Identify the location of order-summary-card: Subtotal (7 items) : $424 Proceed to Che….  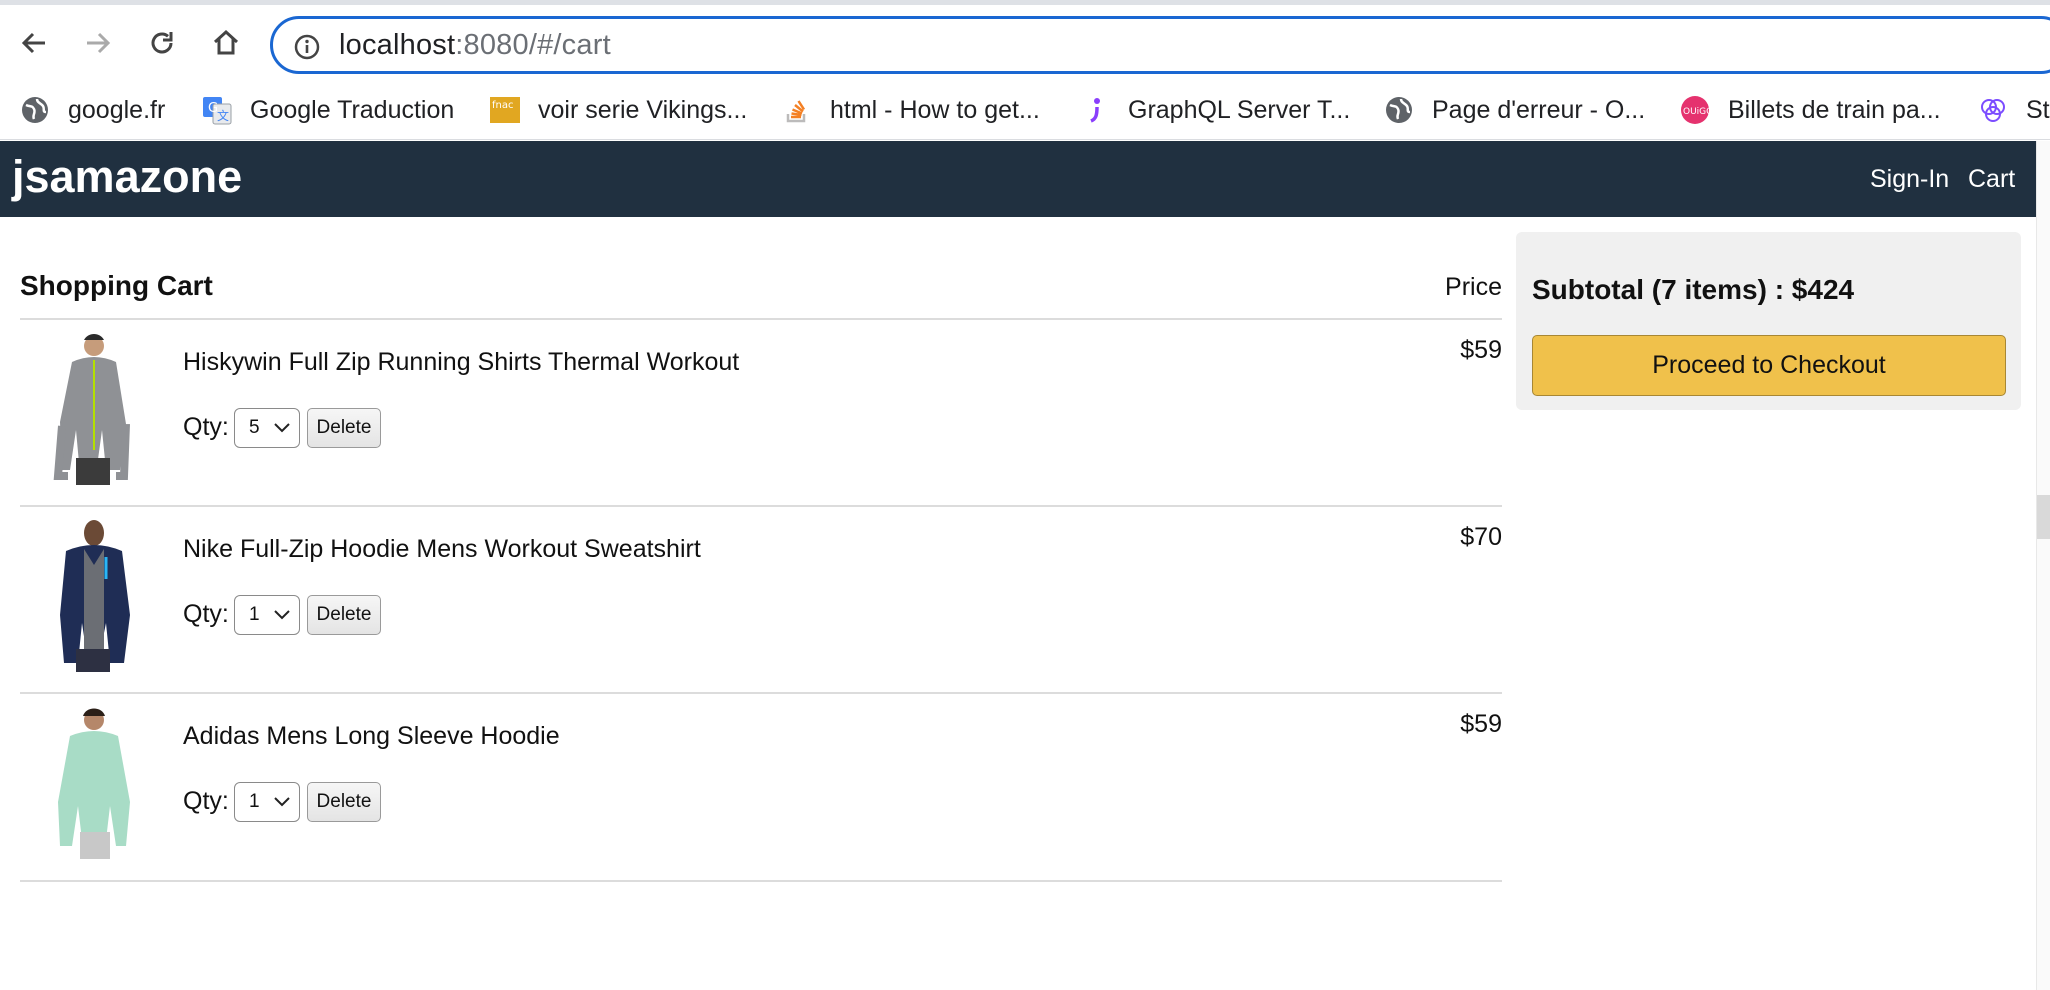
(1768, 321).